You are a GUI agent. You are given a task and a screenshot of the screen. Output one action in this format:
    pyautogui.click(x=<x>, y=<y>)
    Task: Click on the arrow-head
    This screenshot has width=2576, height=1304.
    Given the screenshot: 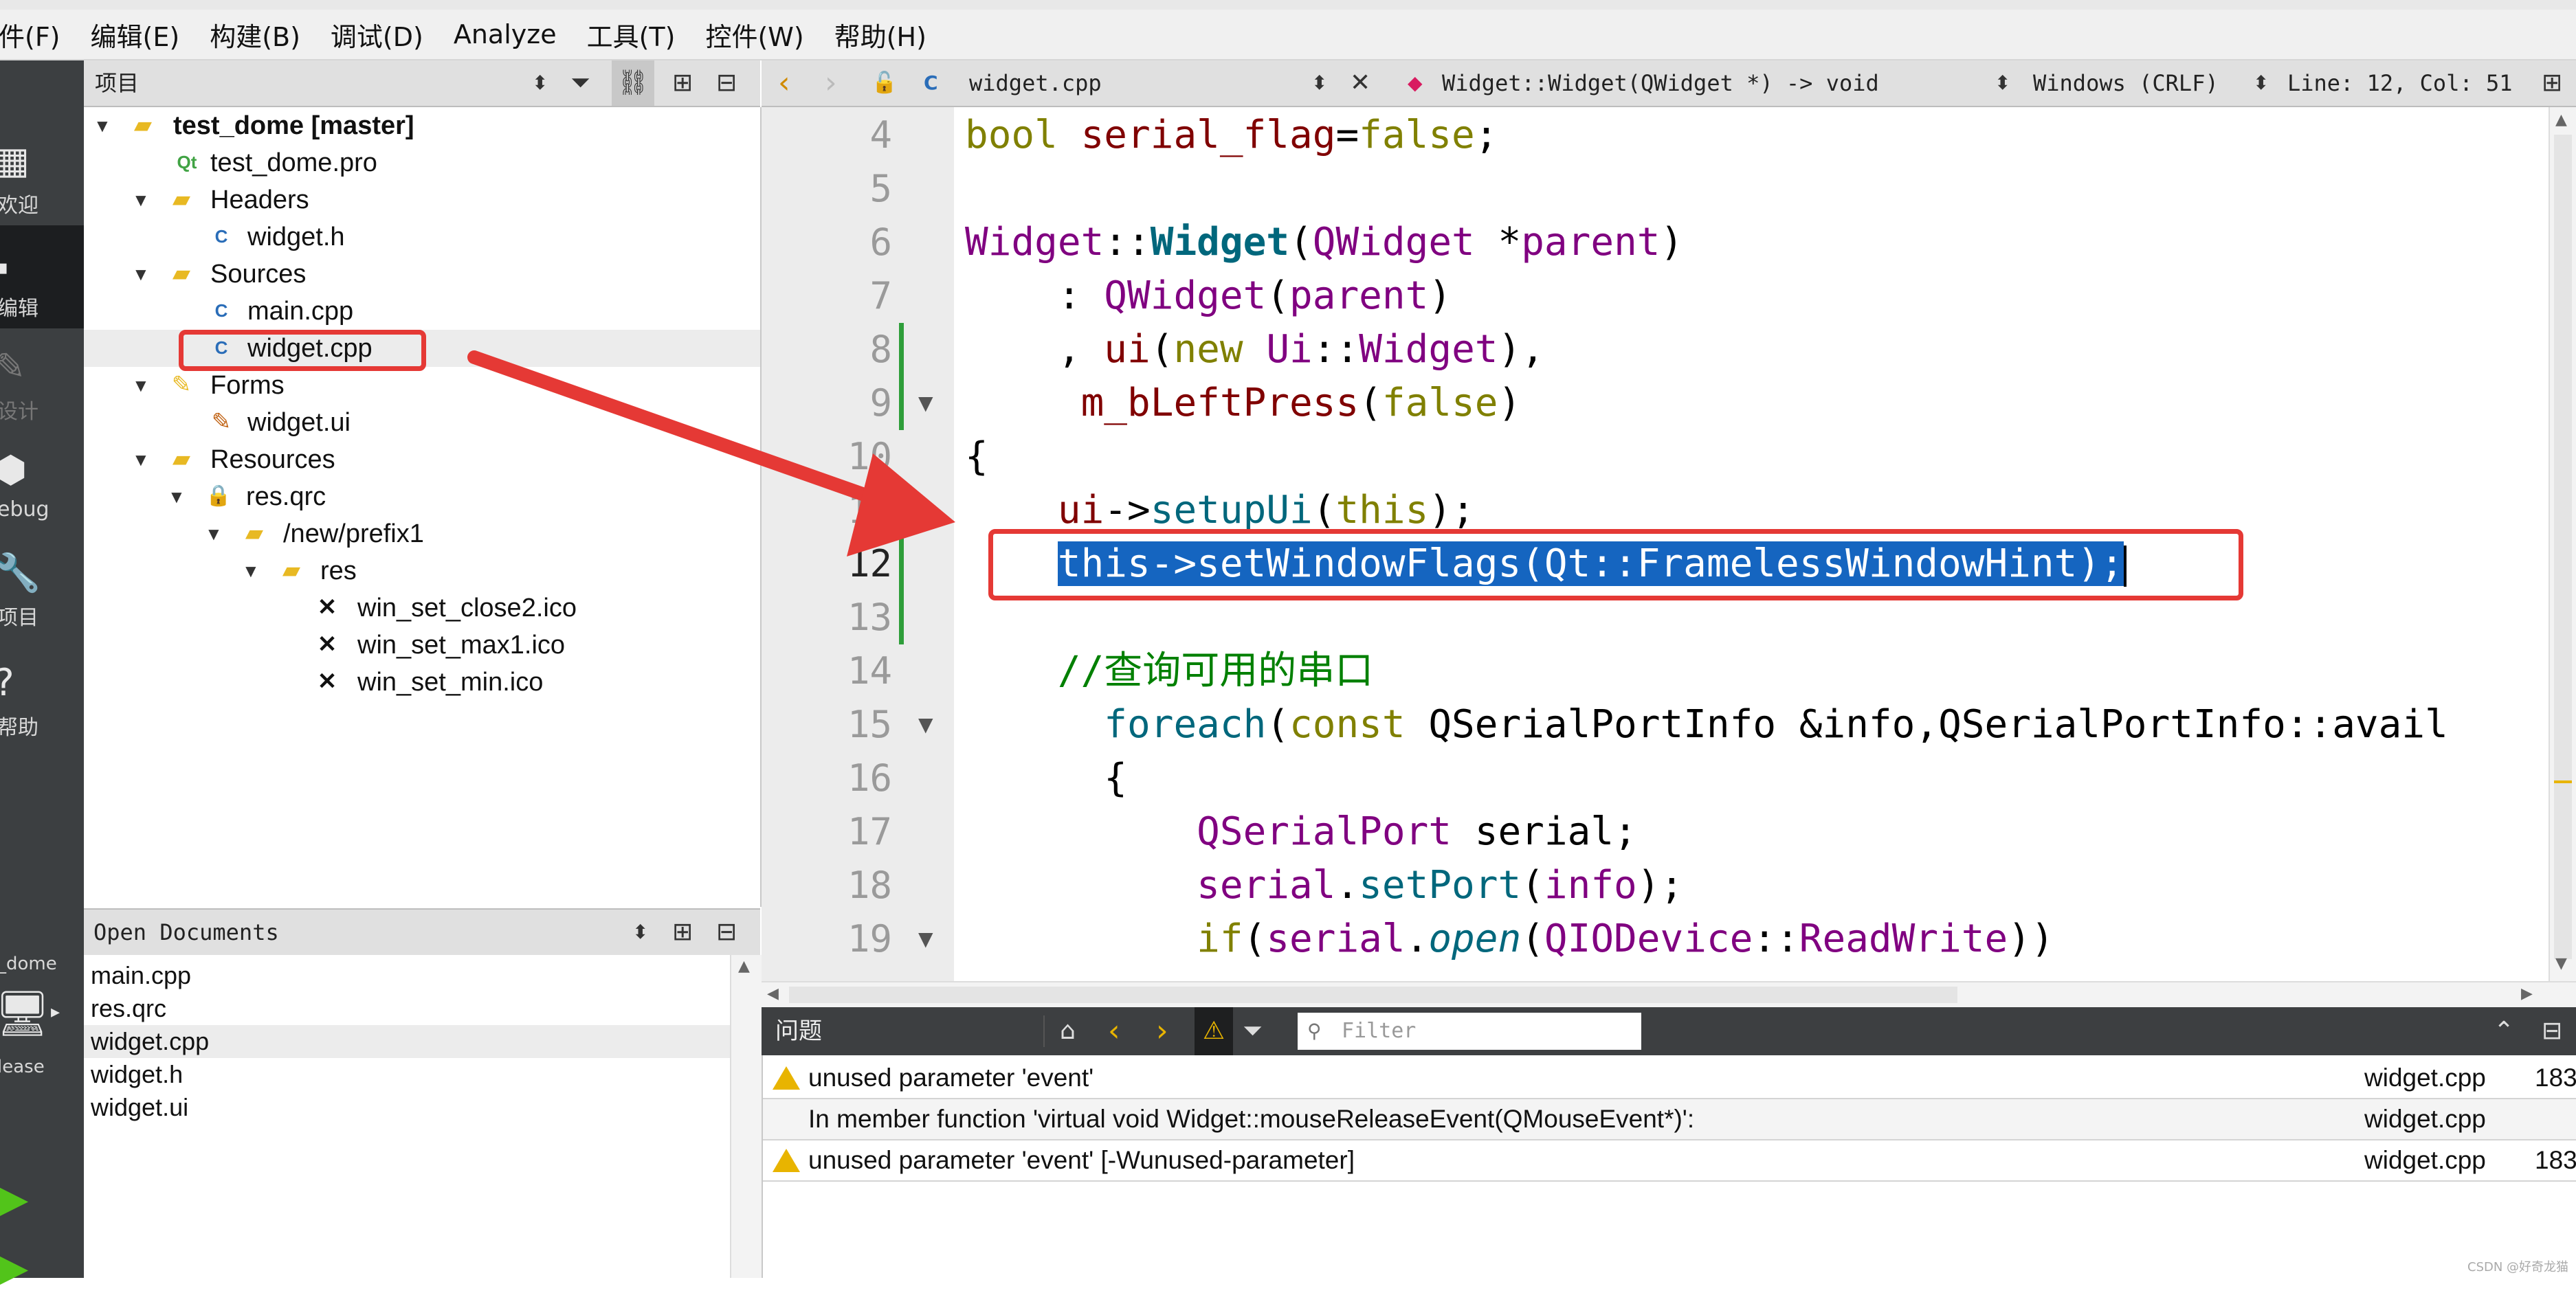 What is the action you would take?
    pyautogui.click(x=901, y=505)
    